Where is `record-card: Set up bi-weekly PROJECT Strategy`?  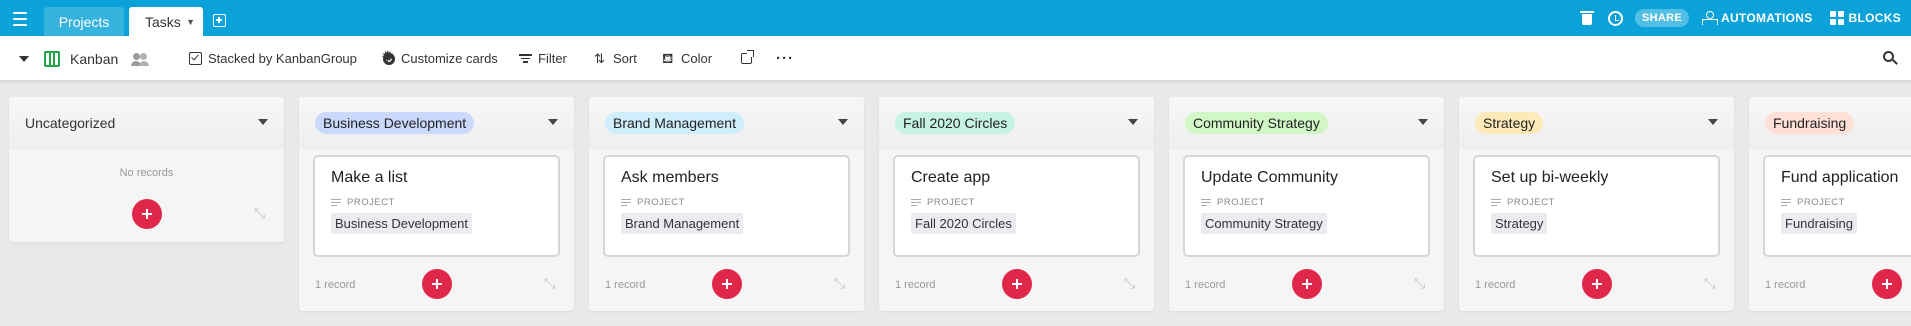 record-card: Set up bi-weekly PROJECT Strategy is located at coordinates (1596, 206).